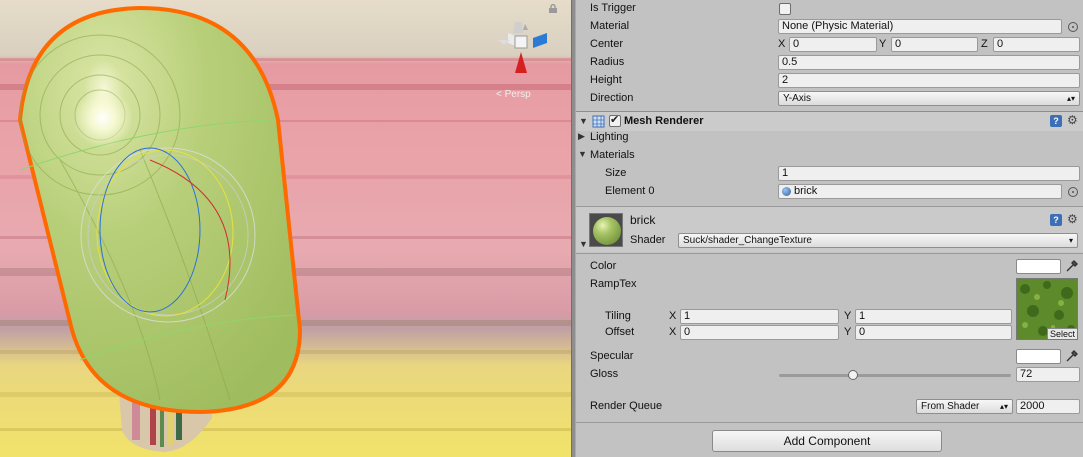  What do you see at coordinates (673, 332) in the screenshot?
I see `offset-x-label: X` at bounding box center [673, 332].